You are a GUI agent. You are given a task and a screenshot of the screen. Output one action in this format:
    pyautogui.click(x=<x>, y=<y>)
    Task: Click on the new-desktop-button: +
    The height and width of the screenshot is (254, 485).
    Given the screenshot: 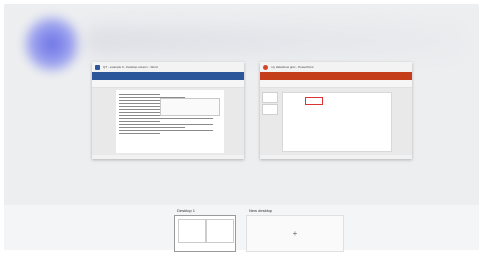 What is the action you would take?
    pyautogui.click(x=295, y=233)
    